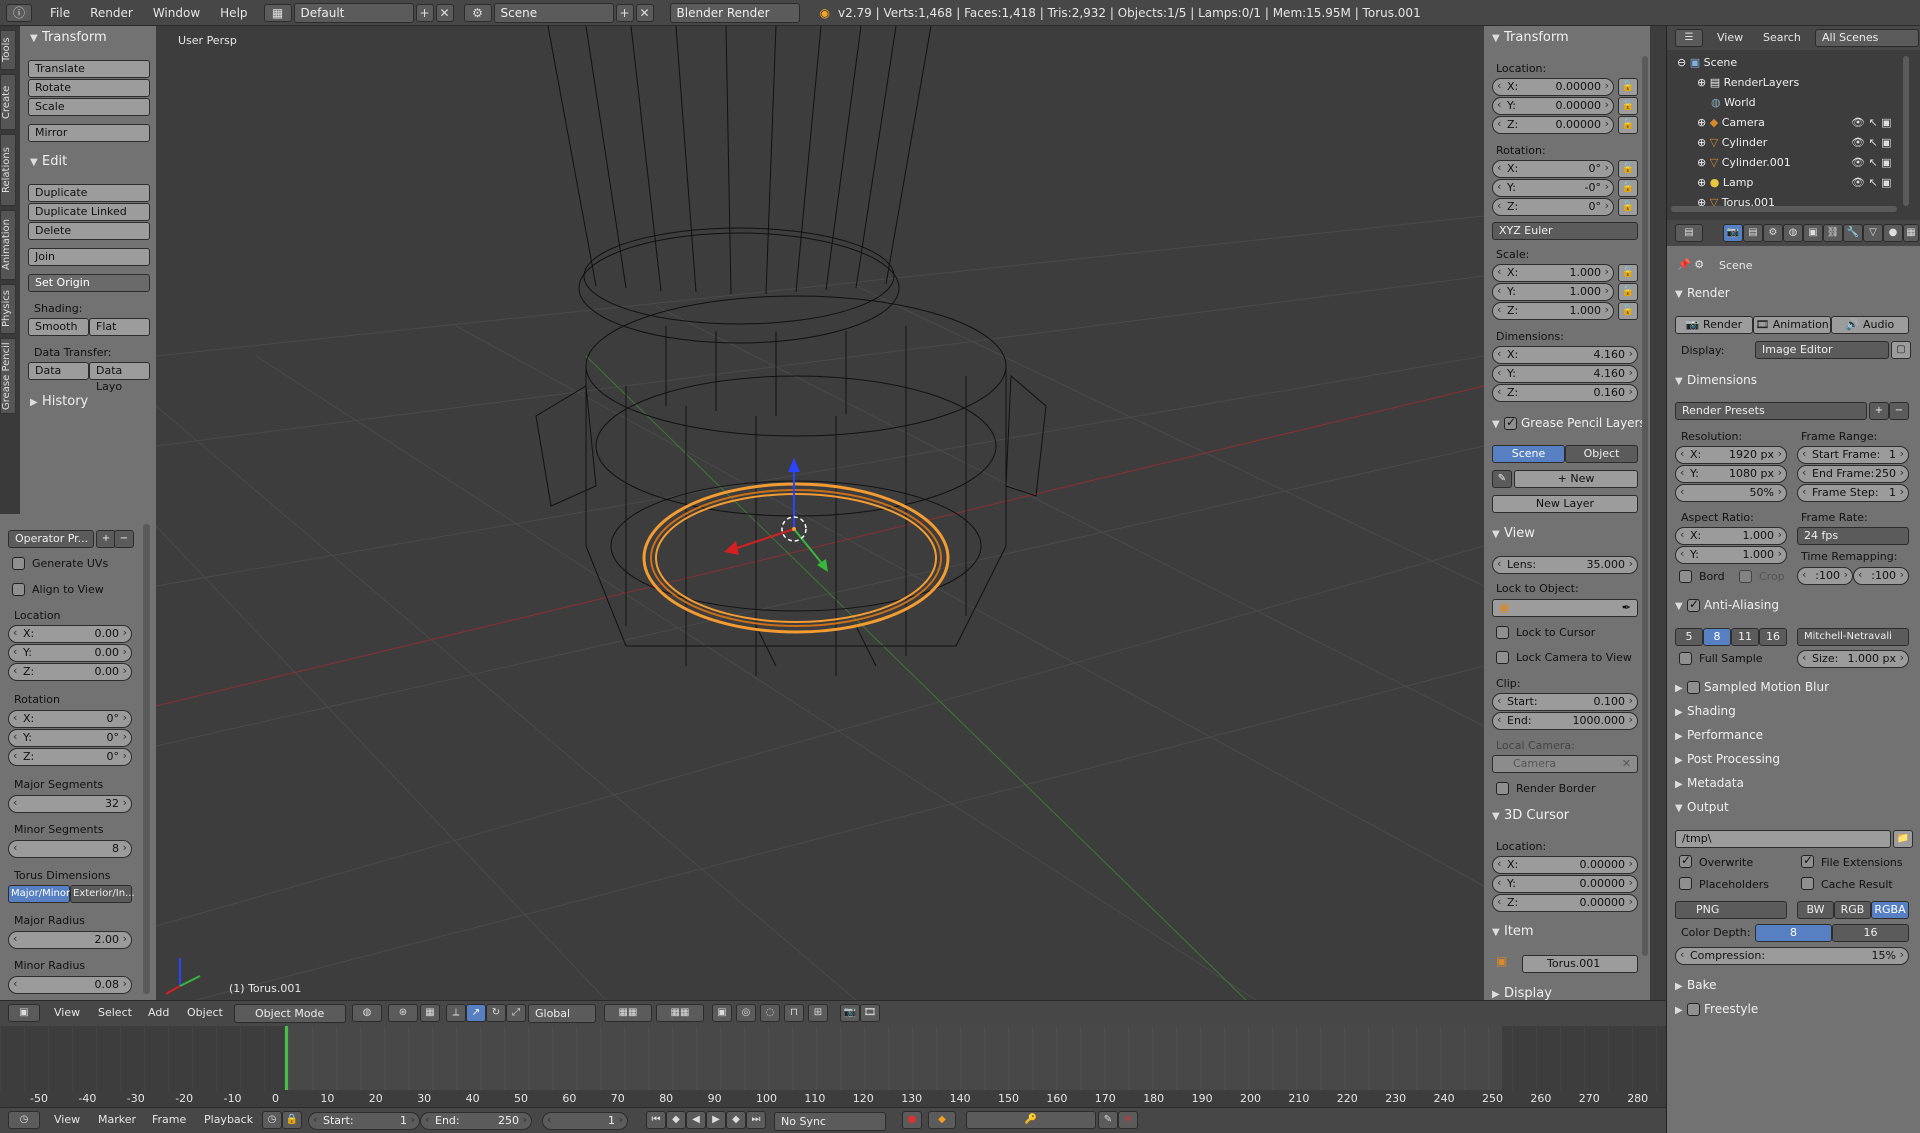 Image resolution: width=1920 pixels, height=1133 pixels. I want to click on texture-tab-icon: ▦, so click(1911, 233).